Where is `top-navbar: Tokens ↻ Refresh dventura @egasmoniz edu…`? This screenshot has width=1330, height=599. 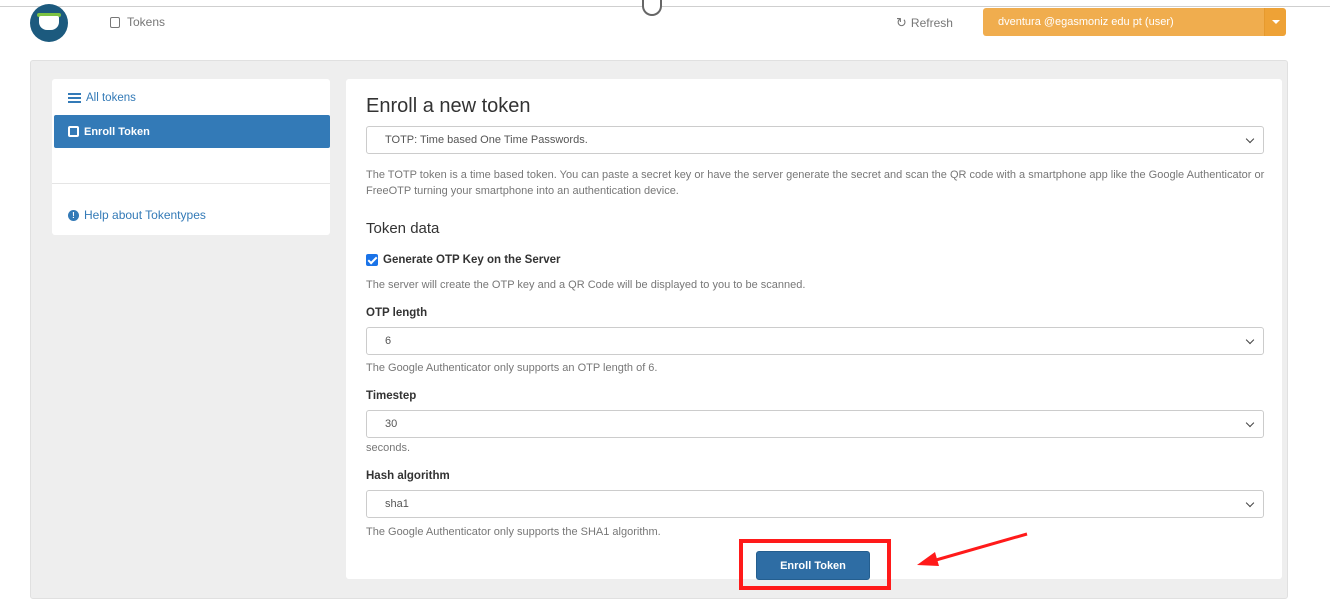
top-navbar: Tokens ↻ Refresh dventura @egasmoniz edu… is located at coordinates (665, 24).